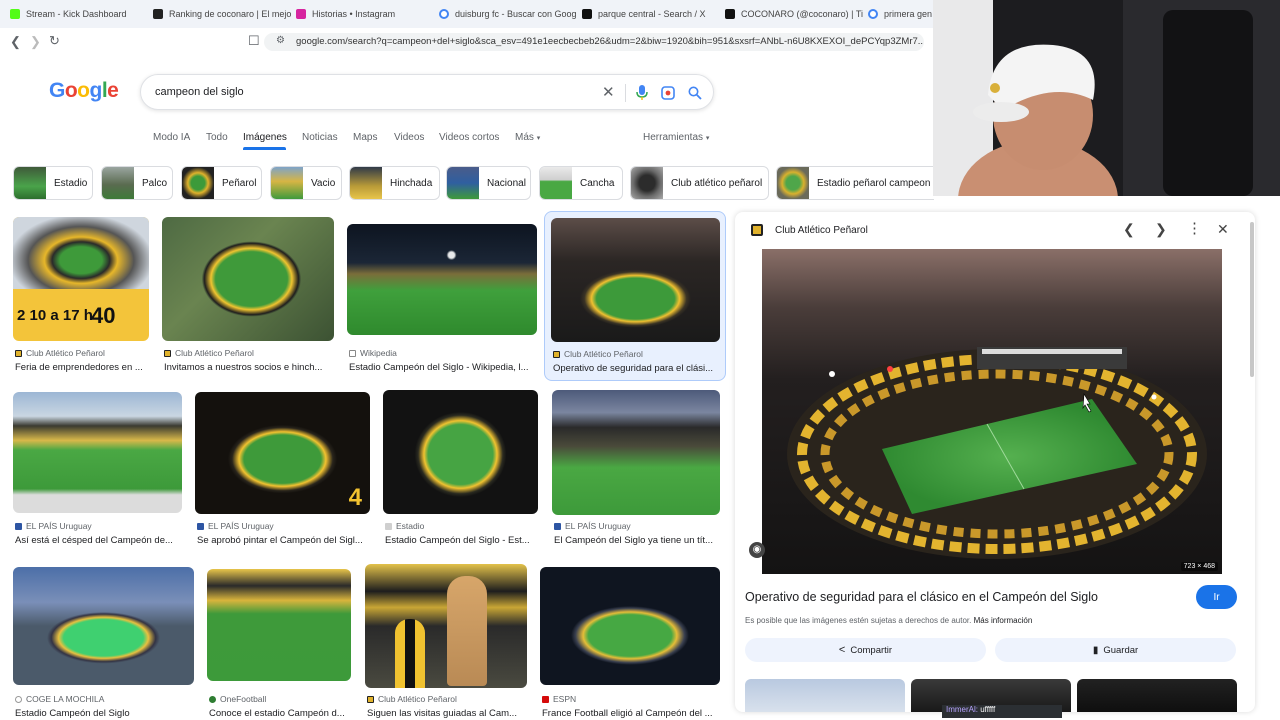 The width and height of the screenshot is (1280, 720). What do you see at coordinates (1194, 228) in the screenshot?
I see `more-options-icon: ⋮` at bounding box center [1194, 228].